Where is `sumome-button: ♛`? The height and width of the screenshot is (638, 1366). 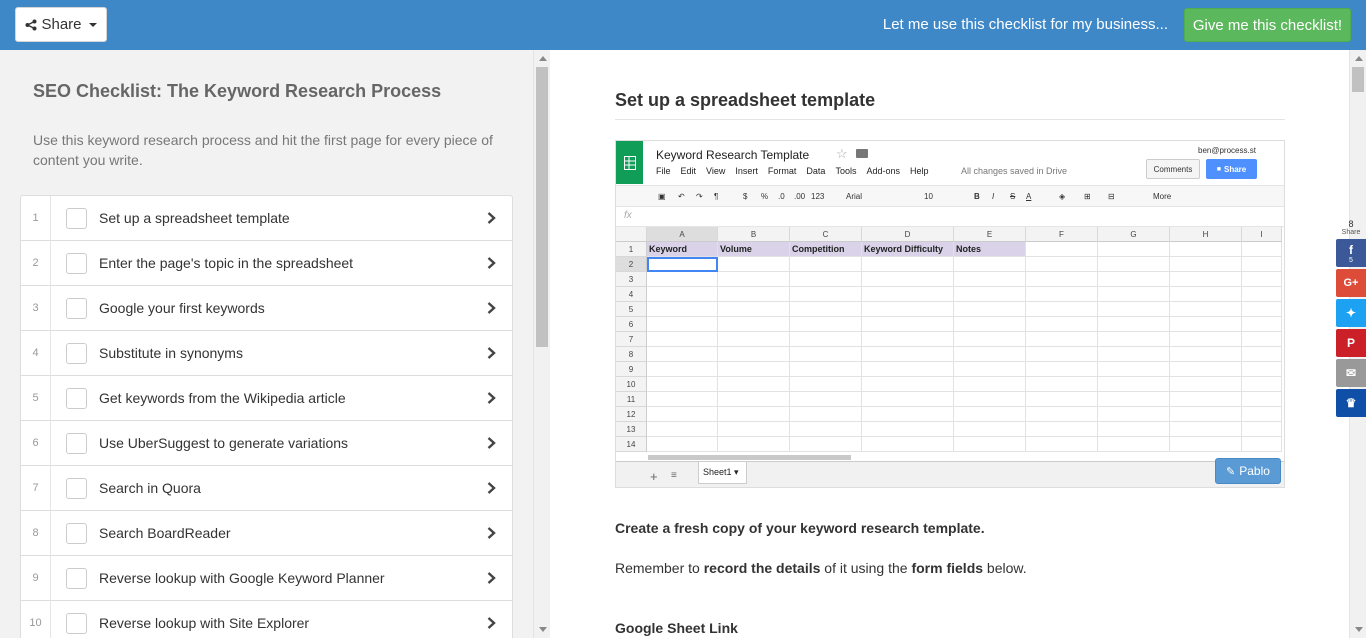
sumome-button: ♛ is located at coordinates (1351, 403).